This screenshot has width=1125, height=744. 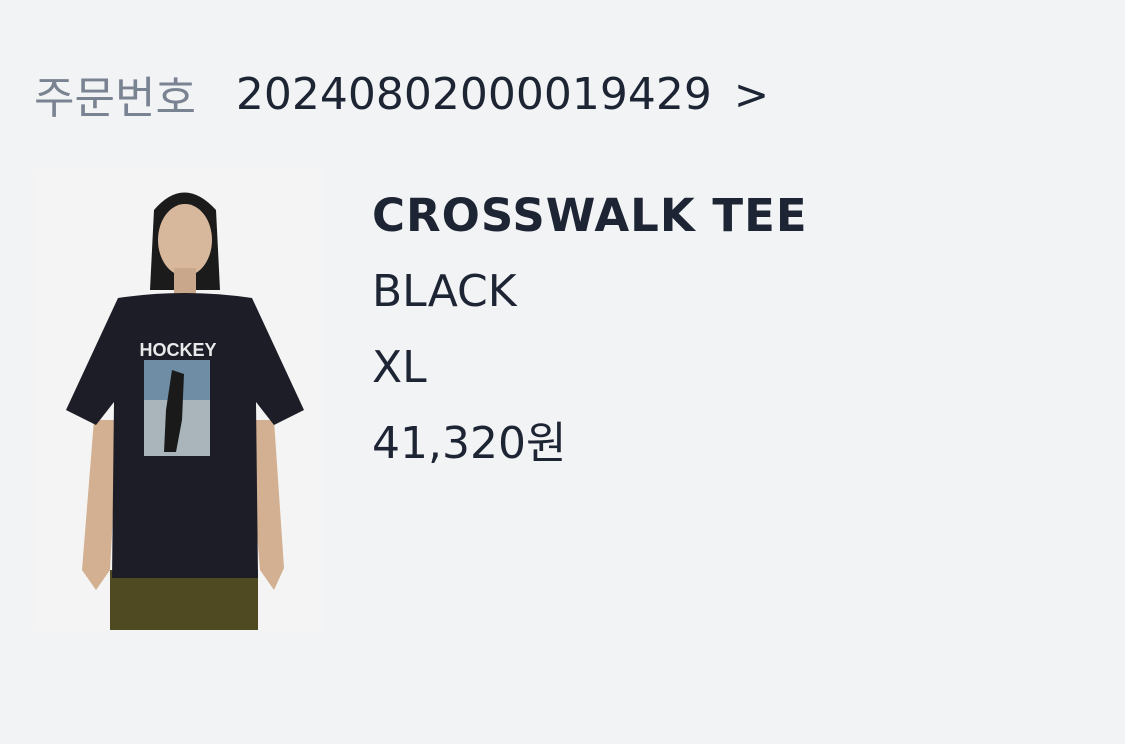 I want to click on product-price: 41,320원, so click(x=469, y=443).